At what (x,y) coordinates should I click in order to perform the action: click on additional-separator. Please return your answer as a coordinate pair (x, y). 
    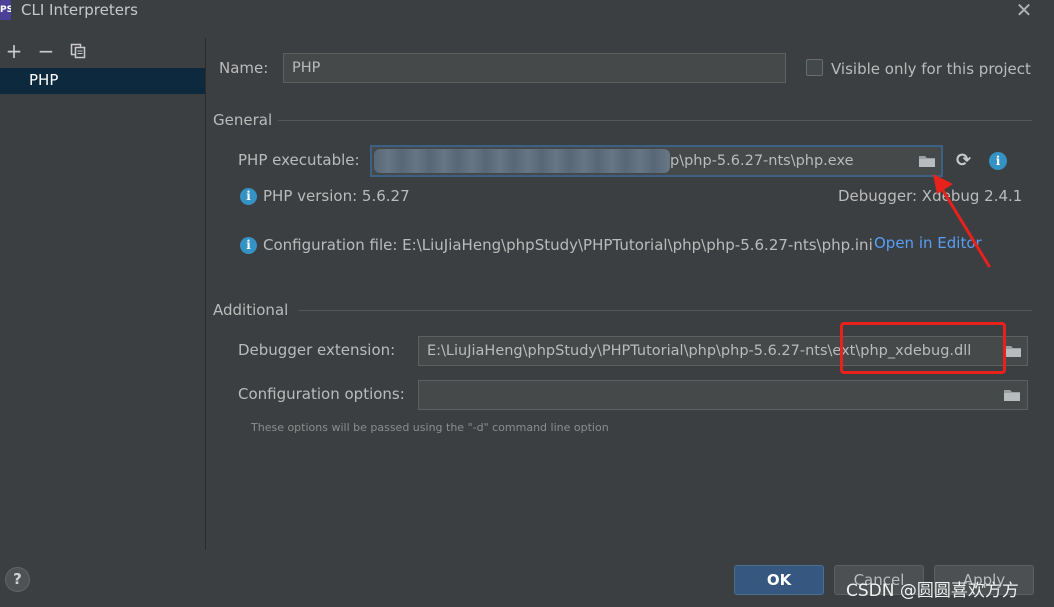
    Looking at the image, I should click on (665, 310).